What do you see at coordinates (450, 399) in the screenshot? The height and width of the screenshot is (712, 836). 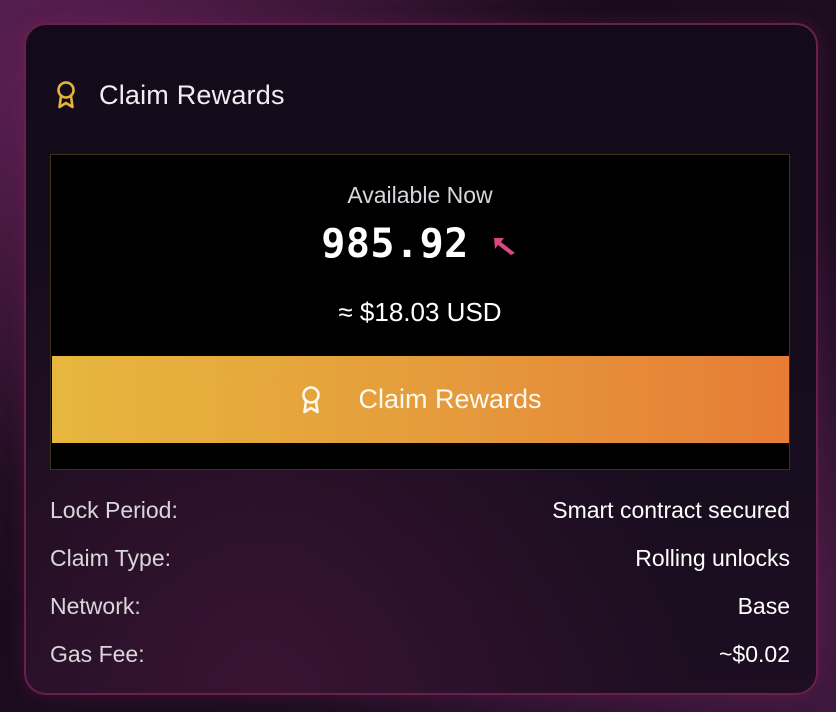 I see `claim-button-label: Claim Rewards` at bounding box center [450, 399].